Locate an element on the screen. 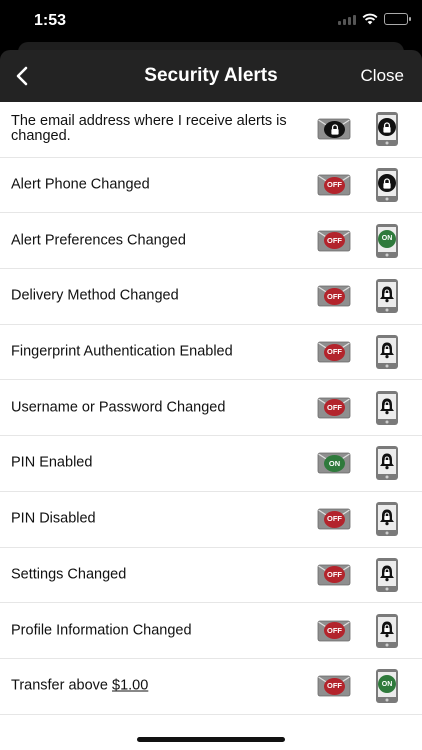 This screenshot has height=750, width=422. alert-label-text: Profile Information Changed is located at coordinates (101, 630).